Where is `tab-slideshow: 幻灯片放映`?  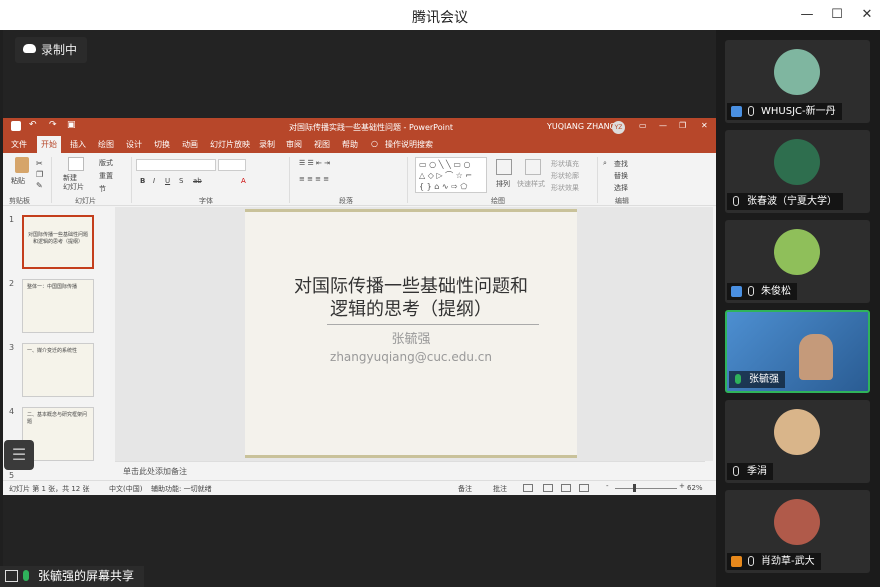
tab-slideshow: 幻灯片放映 is located at coordinates (230, 144).